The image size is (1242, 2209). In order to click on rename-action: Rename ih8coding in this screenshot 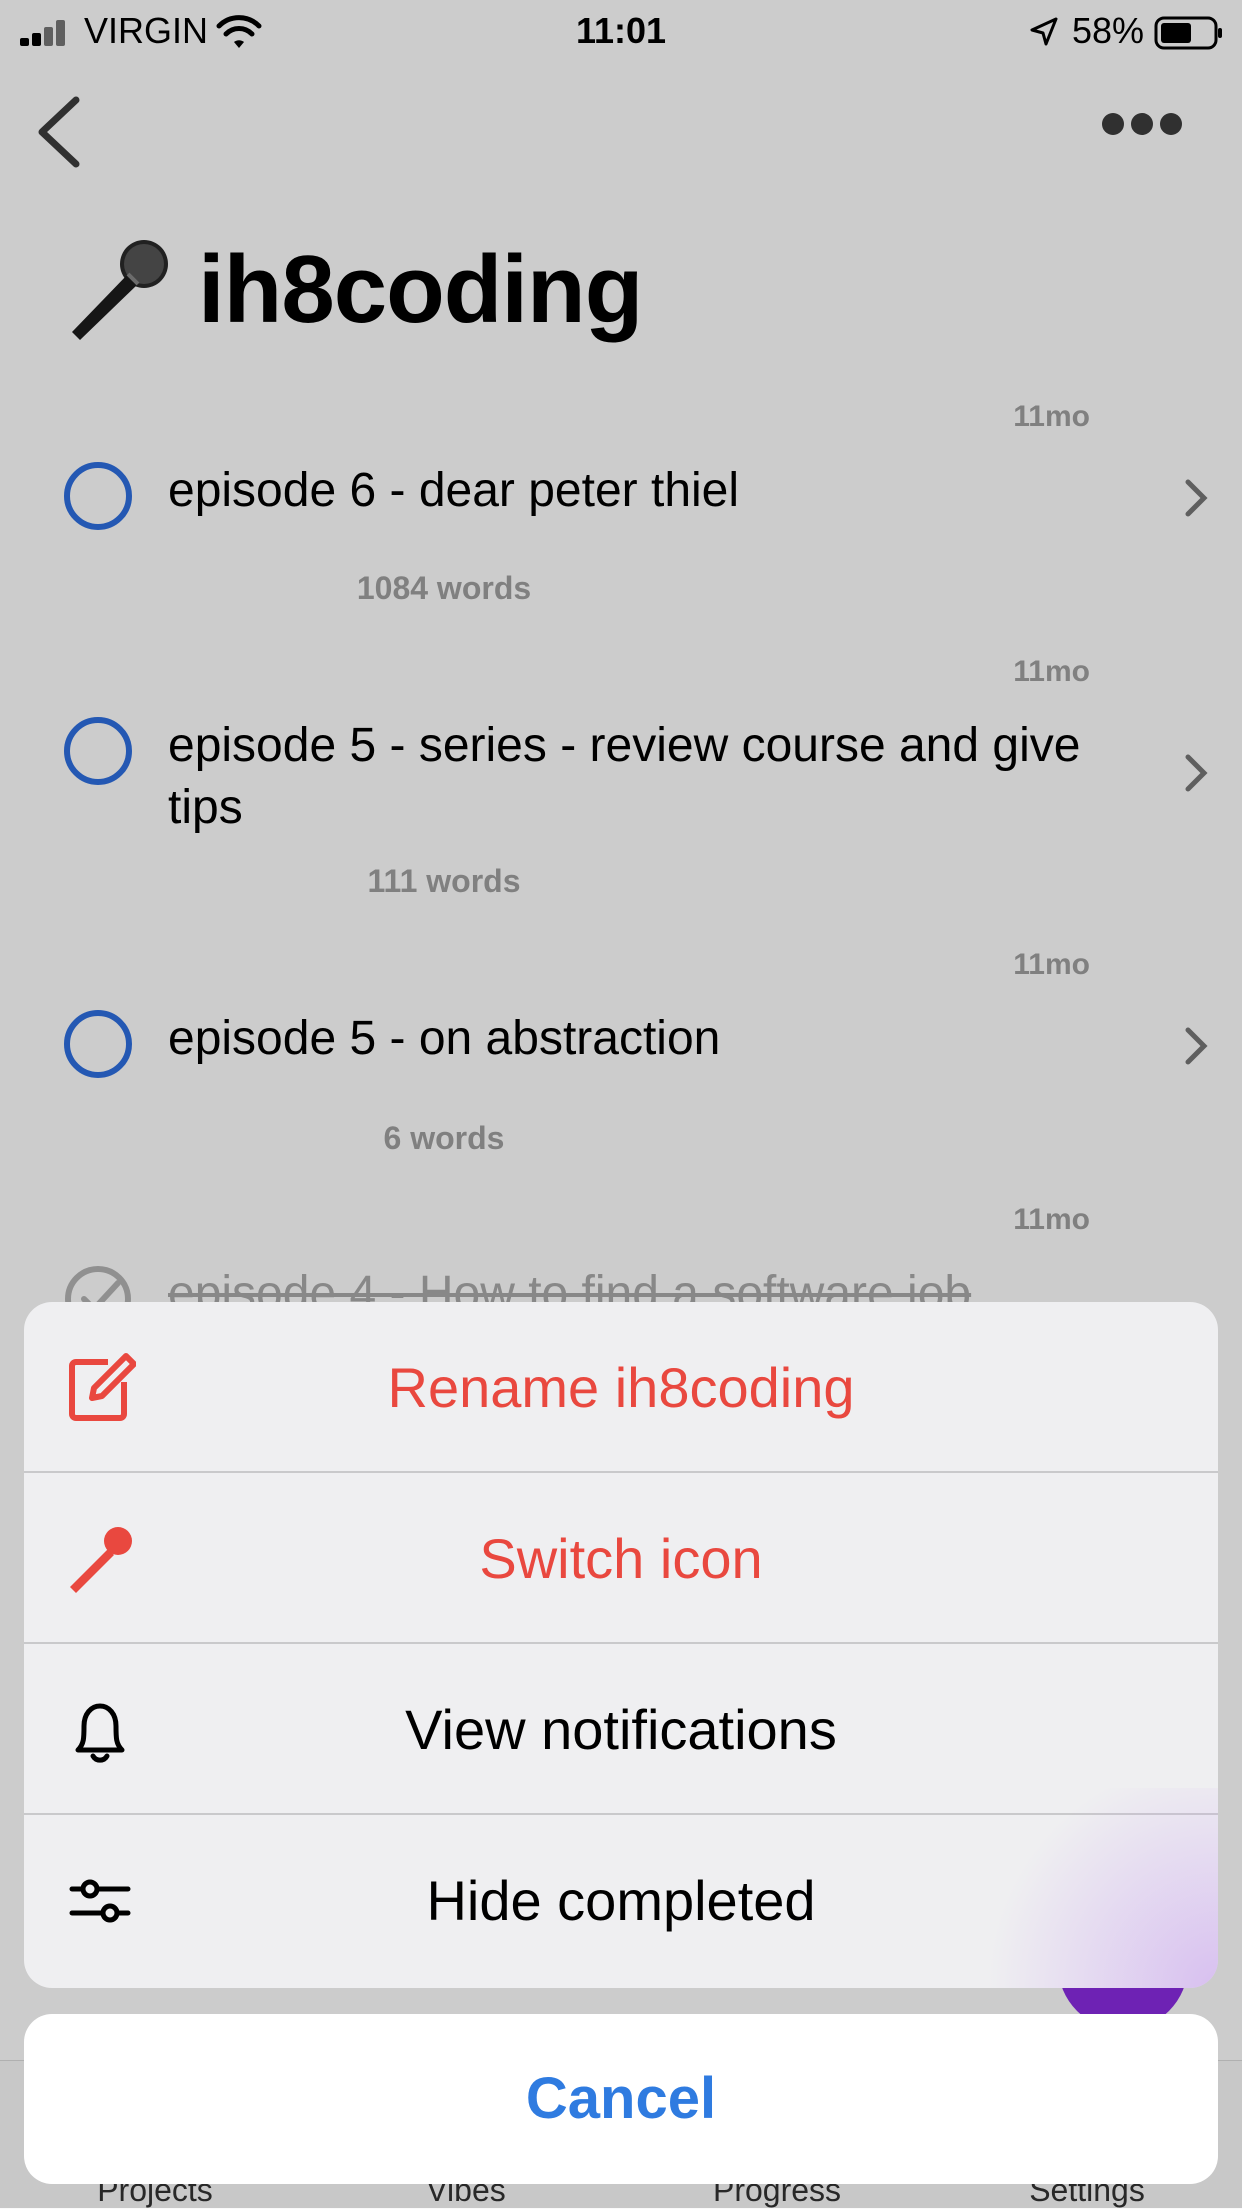, I will do `click(621, 1387)`.